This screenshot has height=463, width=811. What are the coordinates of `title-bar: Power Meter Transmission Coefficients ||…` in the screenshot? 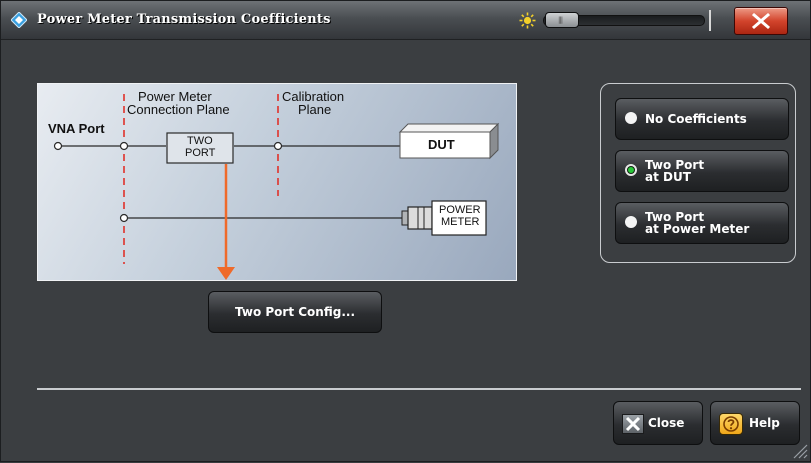 It's located at (405, 20).